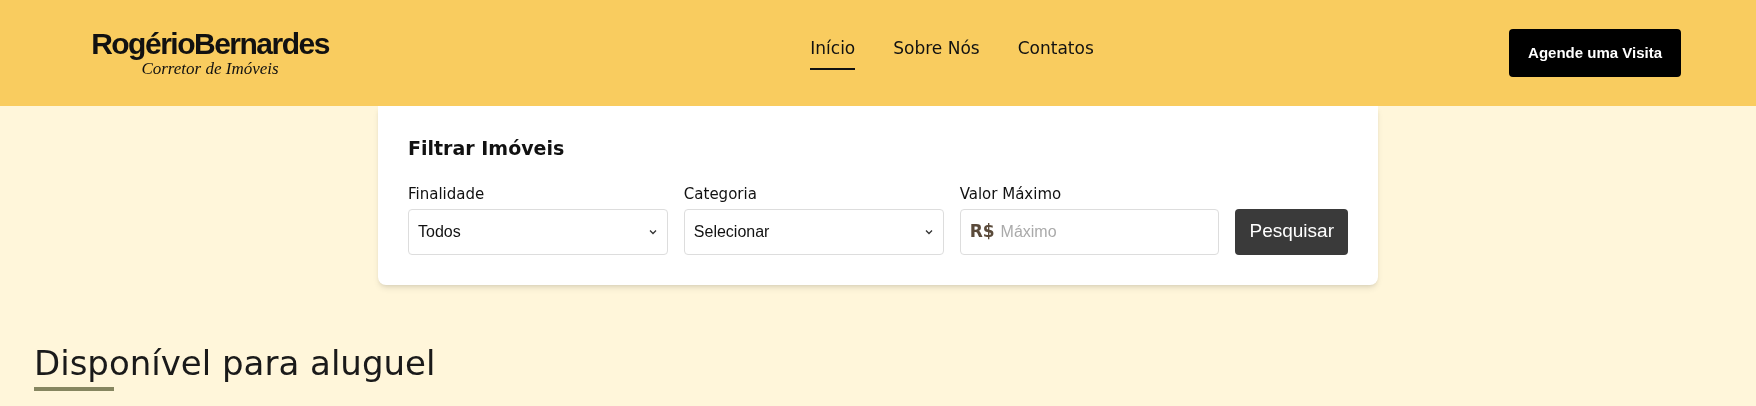  I want to click on currency-prefix: R$, so click(982, 231).